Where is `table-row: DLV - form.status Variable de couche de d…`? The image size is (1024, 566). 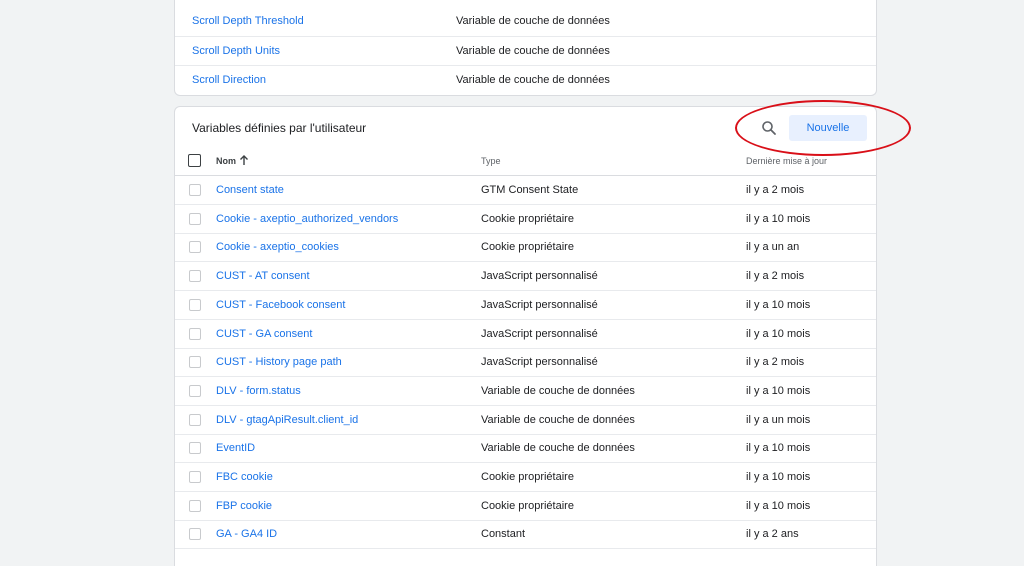
table-row: DLV - form.status Variable de couche de d… is located at coordinates (525, 391).